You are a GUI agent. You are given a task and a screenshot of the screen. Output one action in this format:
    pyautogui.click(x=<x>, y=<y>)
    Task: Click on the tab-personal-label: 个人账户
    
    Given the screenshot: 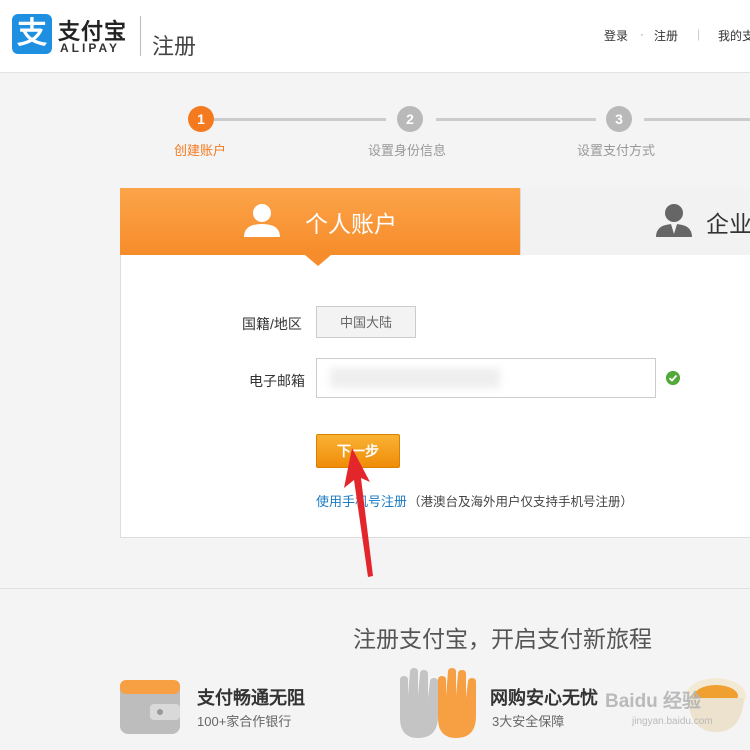 What is the action you would take?
    pyautogui.click(x=351, y=224)
    